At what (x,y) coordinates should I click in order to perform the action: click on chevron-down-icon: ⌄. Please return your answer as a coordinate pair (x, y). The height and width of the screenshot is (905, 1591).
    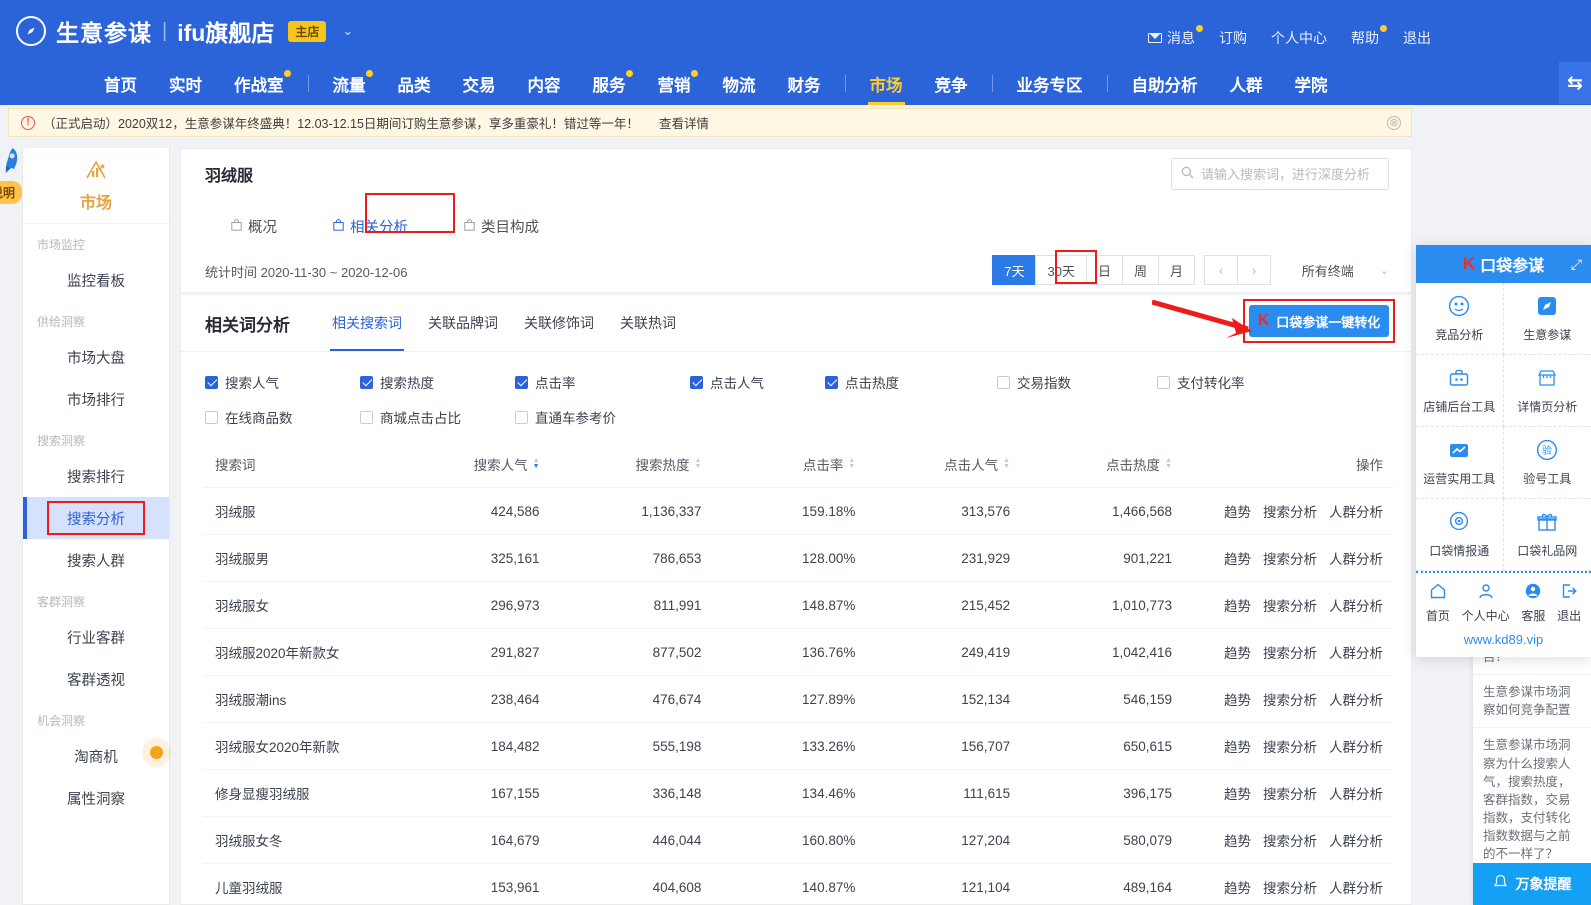
    Looking at the image, I should click on (347, 31).